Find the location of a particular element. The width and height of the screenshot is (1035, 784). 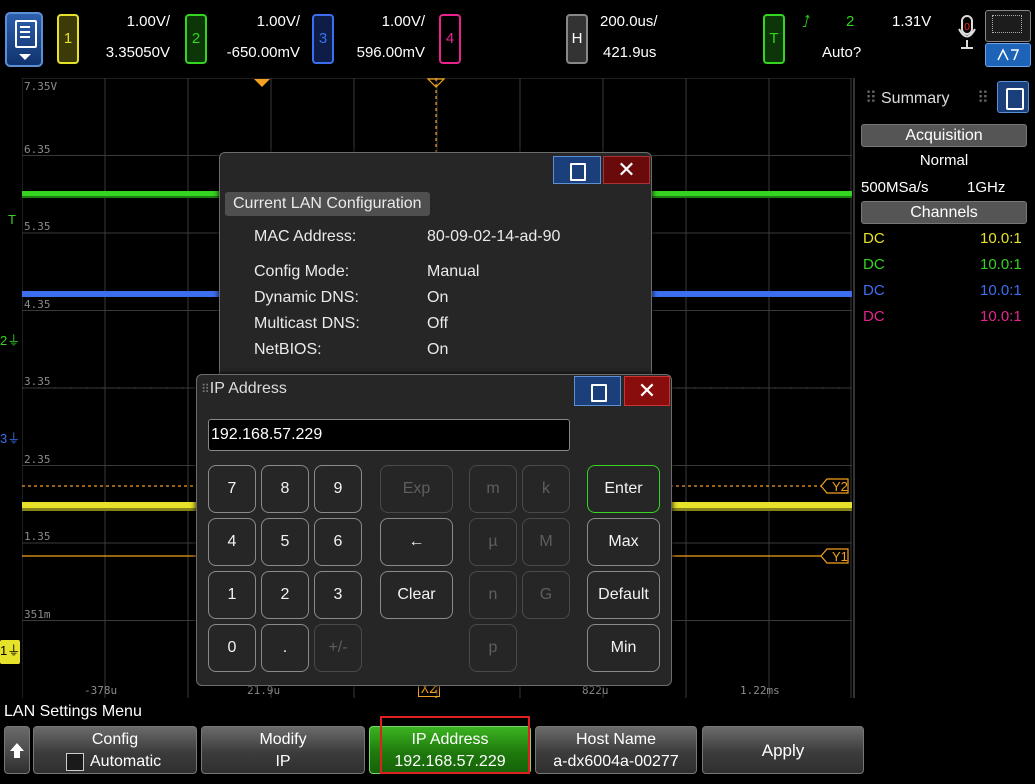

zoom-select-icon is located at coordinates (1008, 26).